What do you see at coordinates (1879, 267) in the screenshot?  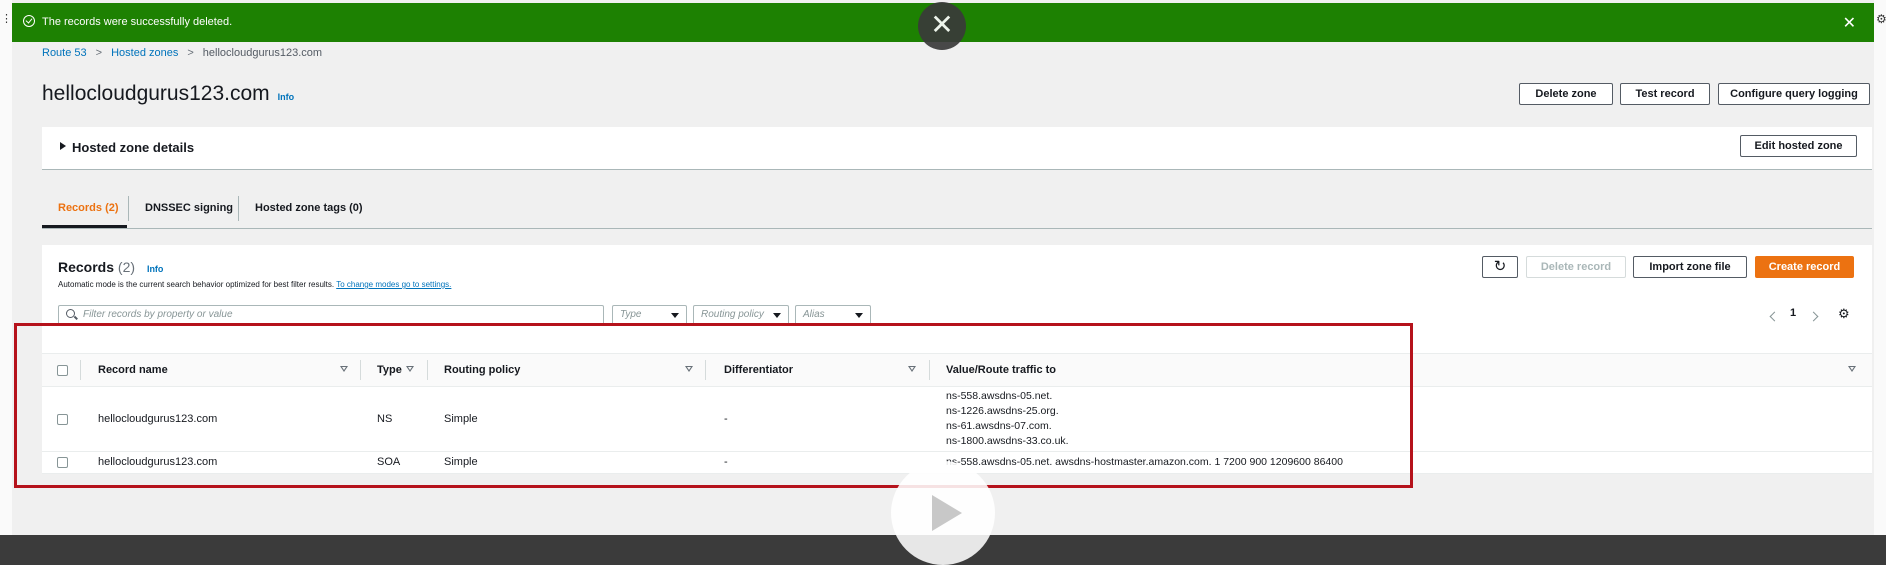 I see `right-edge-panel: ⚙` at bounding box center [1879, 267].